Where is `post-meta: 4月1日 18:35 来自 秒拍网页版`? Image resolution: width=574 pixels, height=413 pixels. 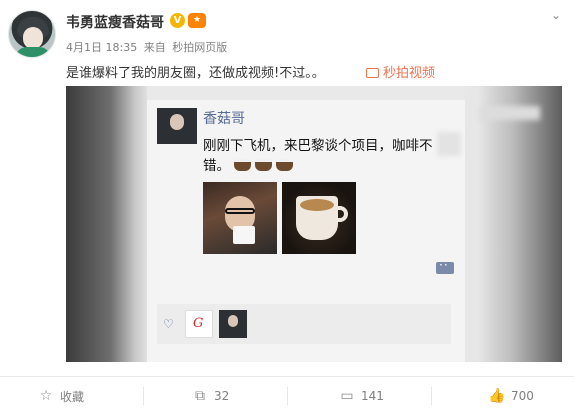 post-meta: 4月1日 18:35 来自 秒拍网页版 is located at coordinates (148, 47).